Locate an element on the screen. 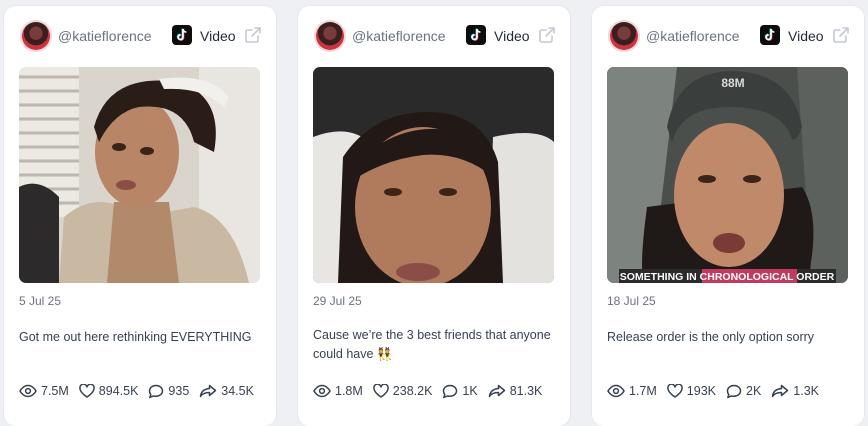 The height and width of the screenshot is (426, 868). shares-count: 34.5K is located at coordinates (237, 391).